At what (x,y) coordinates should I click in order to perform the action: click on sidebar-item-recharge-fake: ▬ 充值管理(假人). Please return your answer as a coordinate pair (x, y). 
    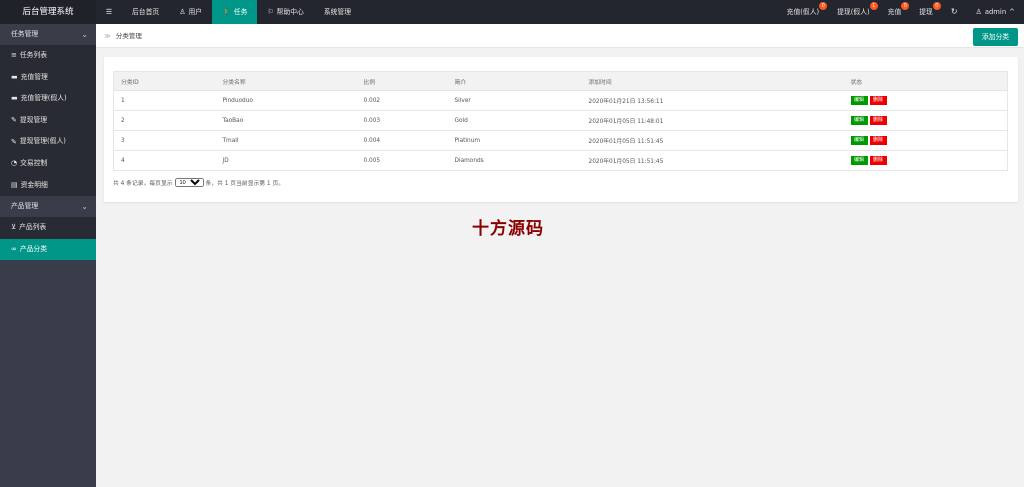
    Looking at the image, I should click on (48, 99).